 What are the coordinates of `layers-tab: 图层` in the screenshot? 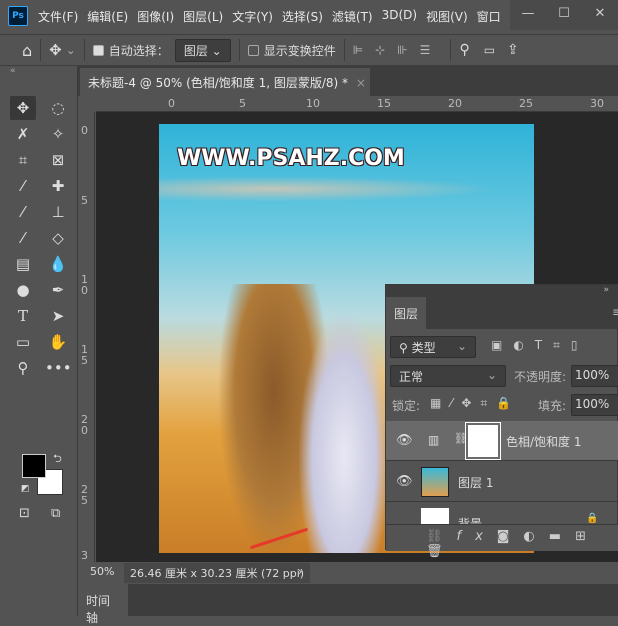 It's located at (406, 313).